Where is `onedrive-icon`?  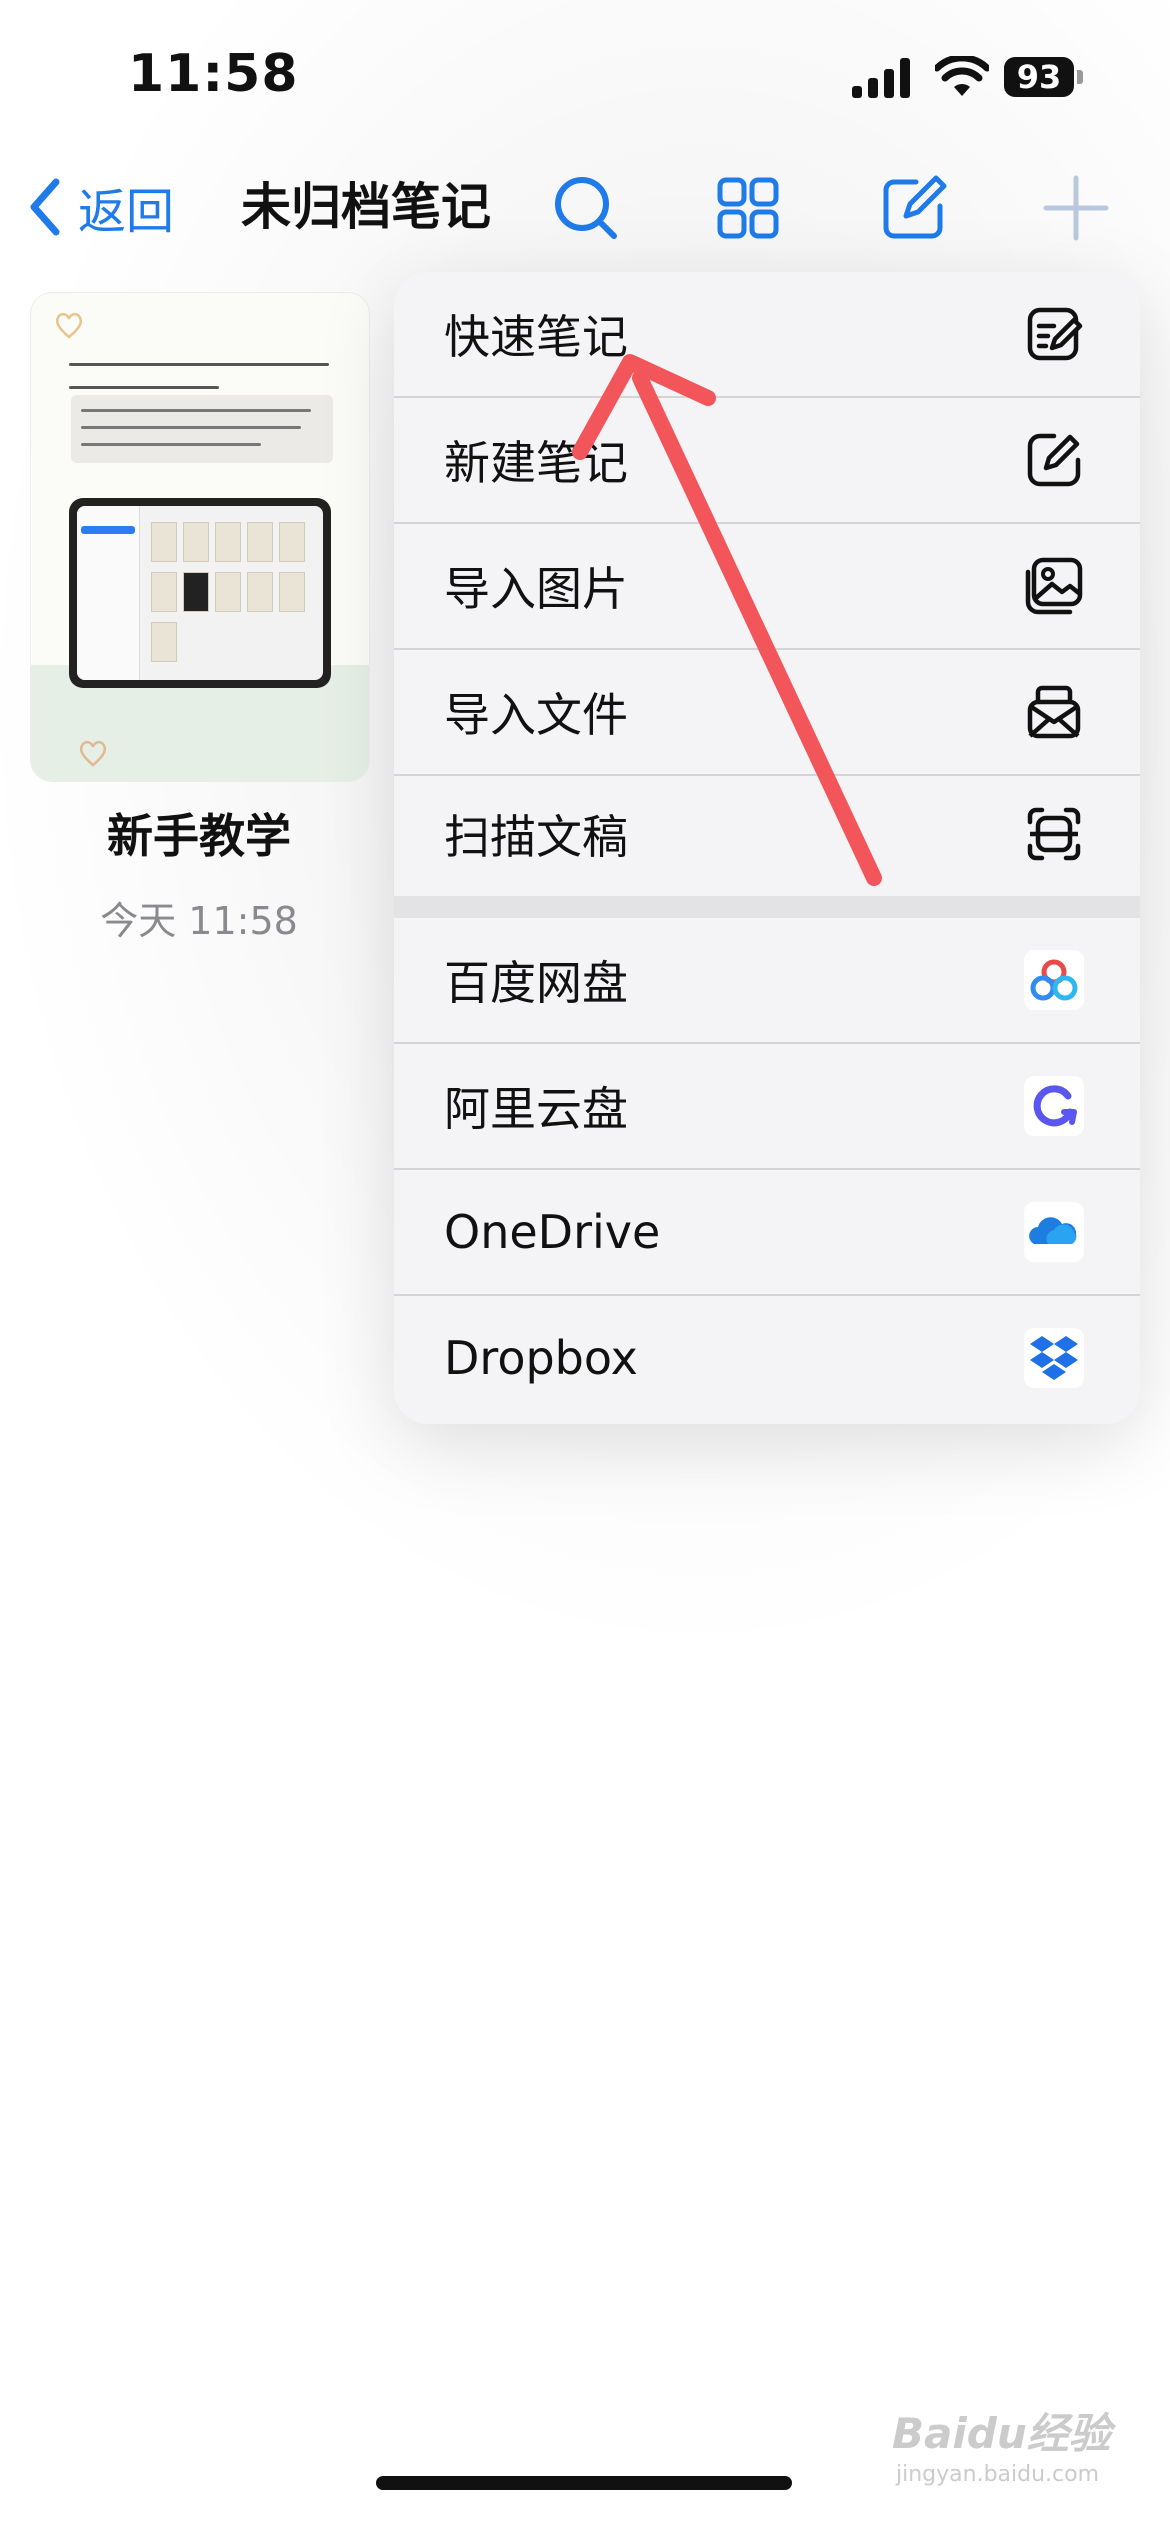 onedrive-icon is located at coordinates (1054, 1232).